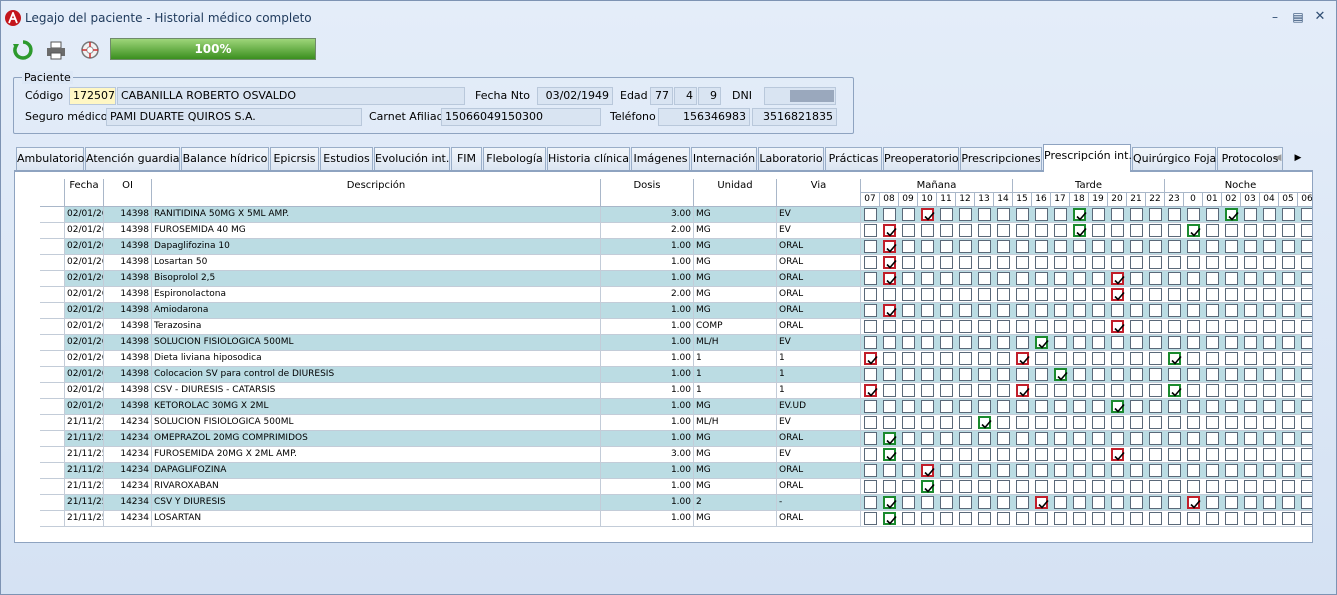 This screenshot has width=1337, height=595. I want to click on tab-laboratorio: Laboratorio, so click(791, 158).